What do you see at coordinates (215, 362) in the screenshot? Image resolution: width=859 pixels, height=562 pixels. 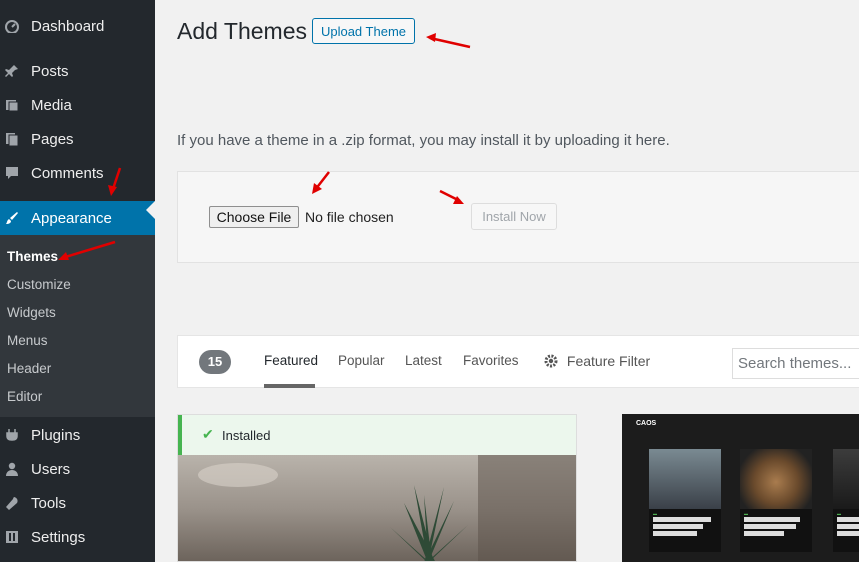 I see `theme-count-badge: 15` at bounding box center [215, 362].